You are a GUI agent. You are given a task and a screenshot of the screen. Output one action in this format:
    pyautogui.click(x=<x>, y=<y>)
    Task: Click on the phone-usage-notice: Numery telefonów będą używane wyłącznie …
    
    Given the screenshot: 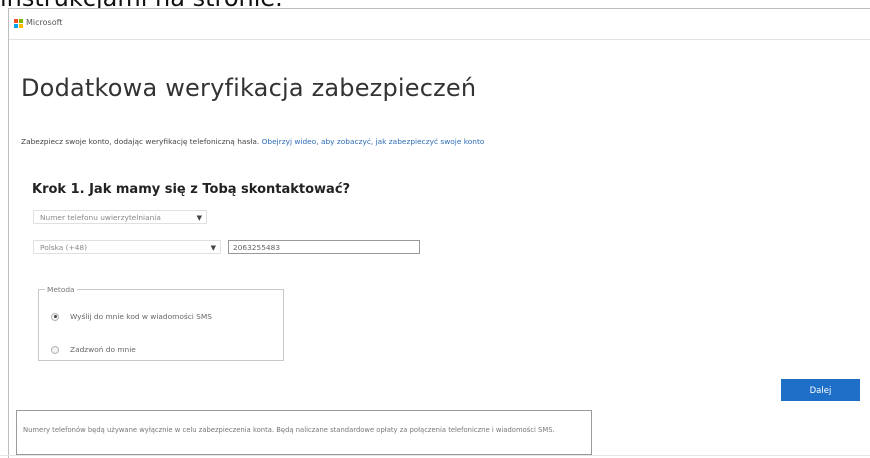 What is the action you would take?
    pyautogui.click(x=304, y=432)
    